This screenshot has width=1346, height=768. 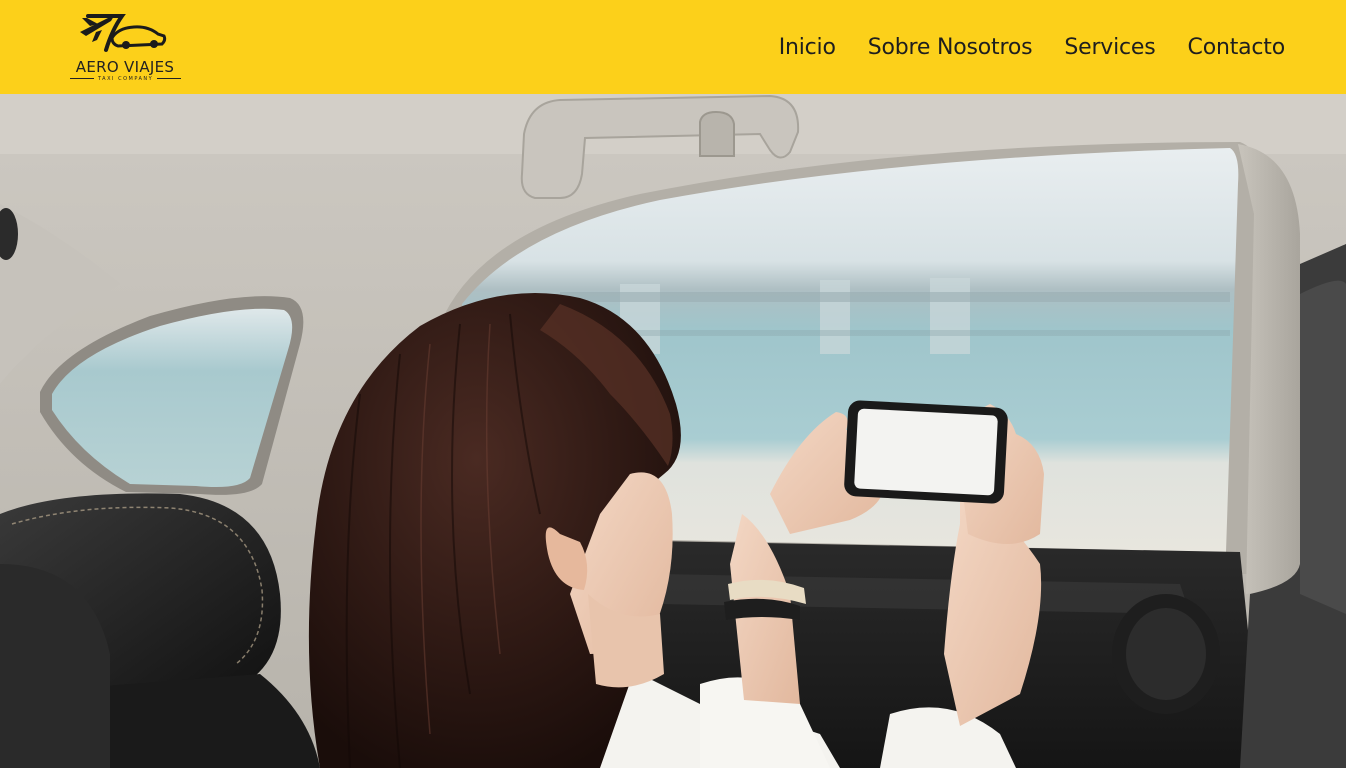 What do you see at coordinates (123, 33) in the screenshot?
I see `plane-car-logo-icon` at bounding box center [123, 33].